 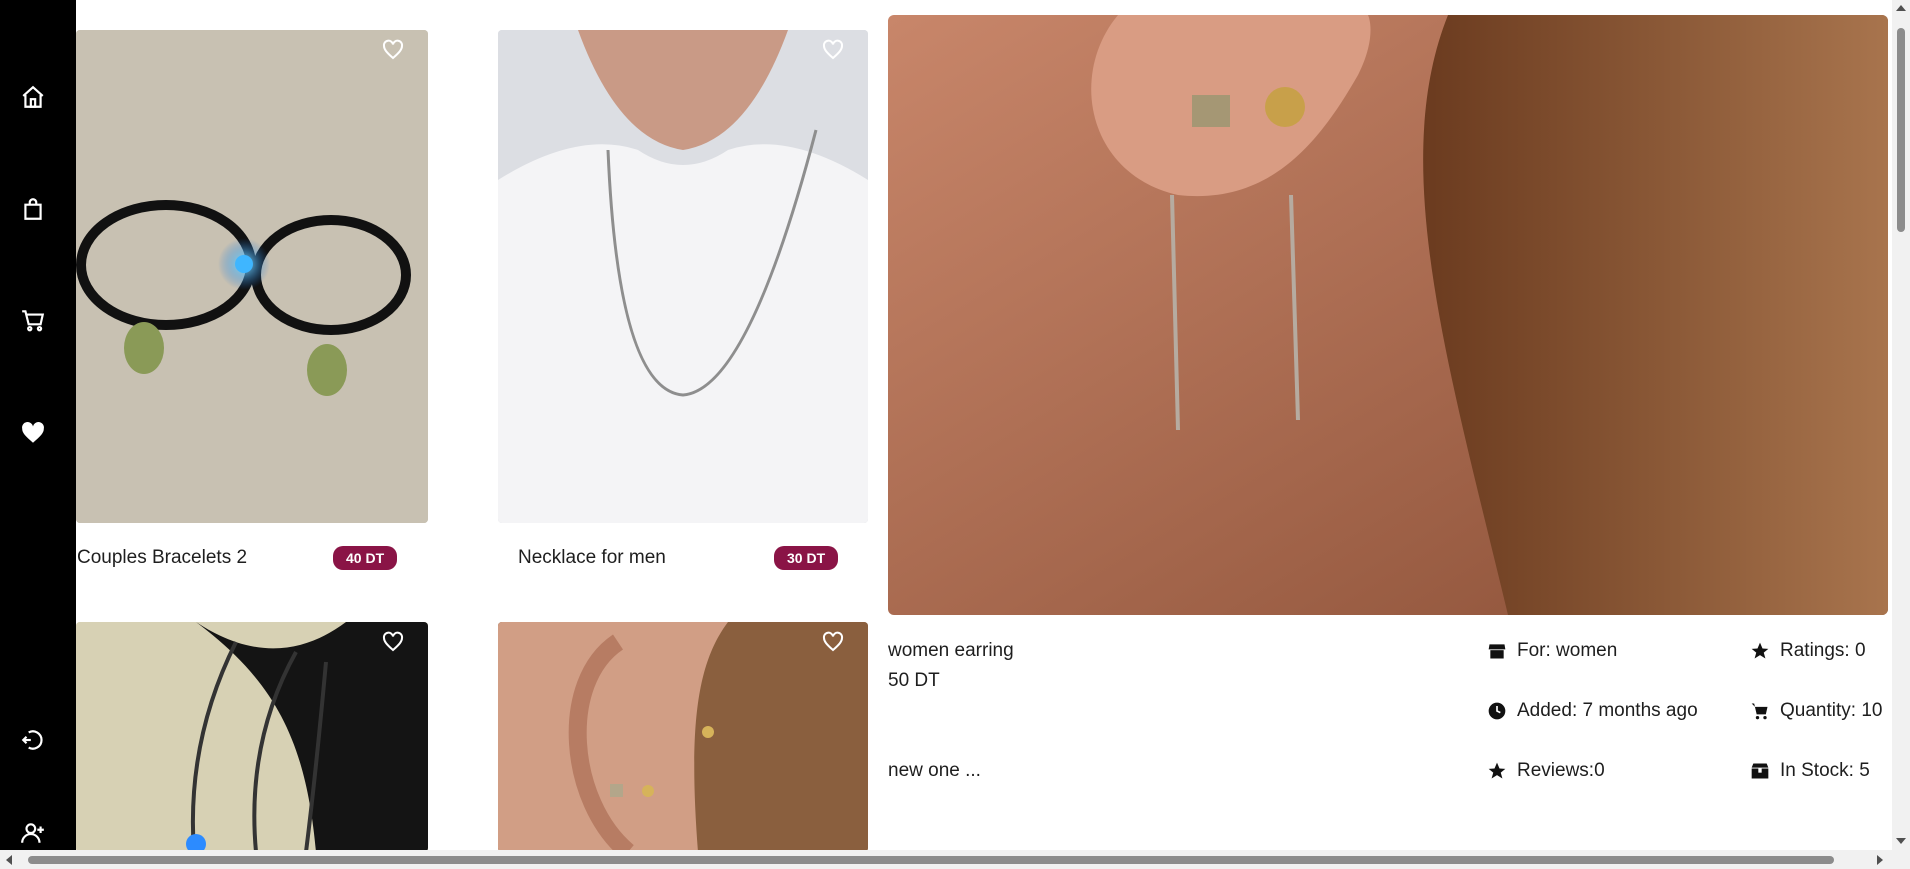 What do you see at coordinates (1607, 710) in the screenshot?
I see `detail-added-text: Added: 7 months ago` at bounding box center [1607, 710].